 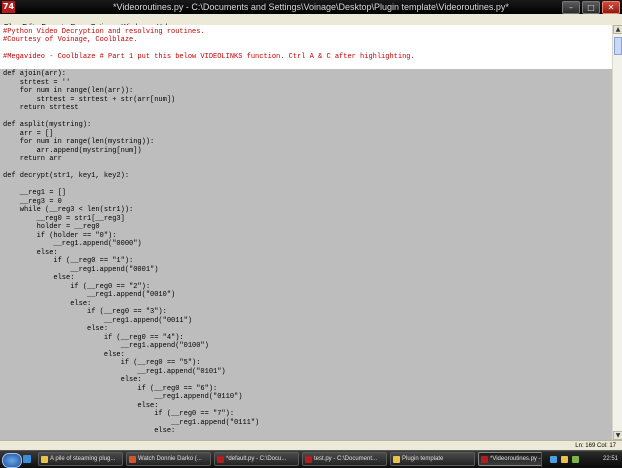 I want to click on code-line: if (__reg0 == "6"):, so click(x=110, y=388).